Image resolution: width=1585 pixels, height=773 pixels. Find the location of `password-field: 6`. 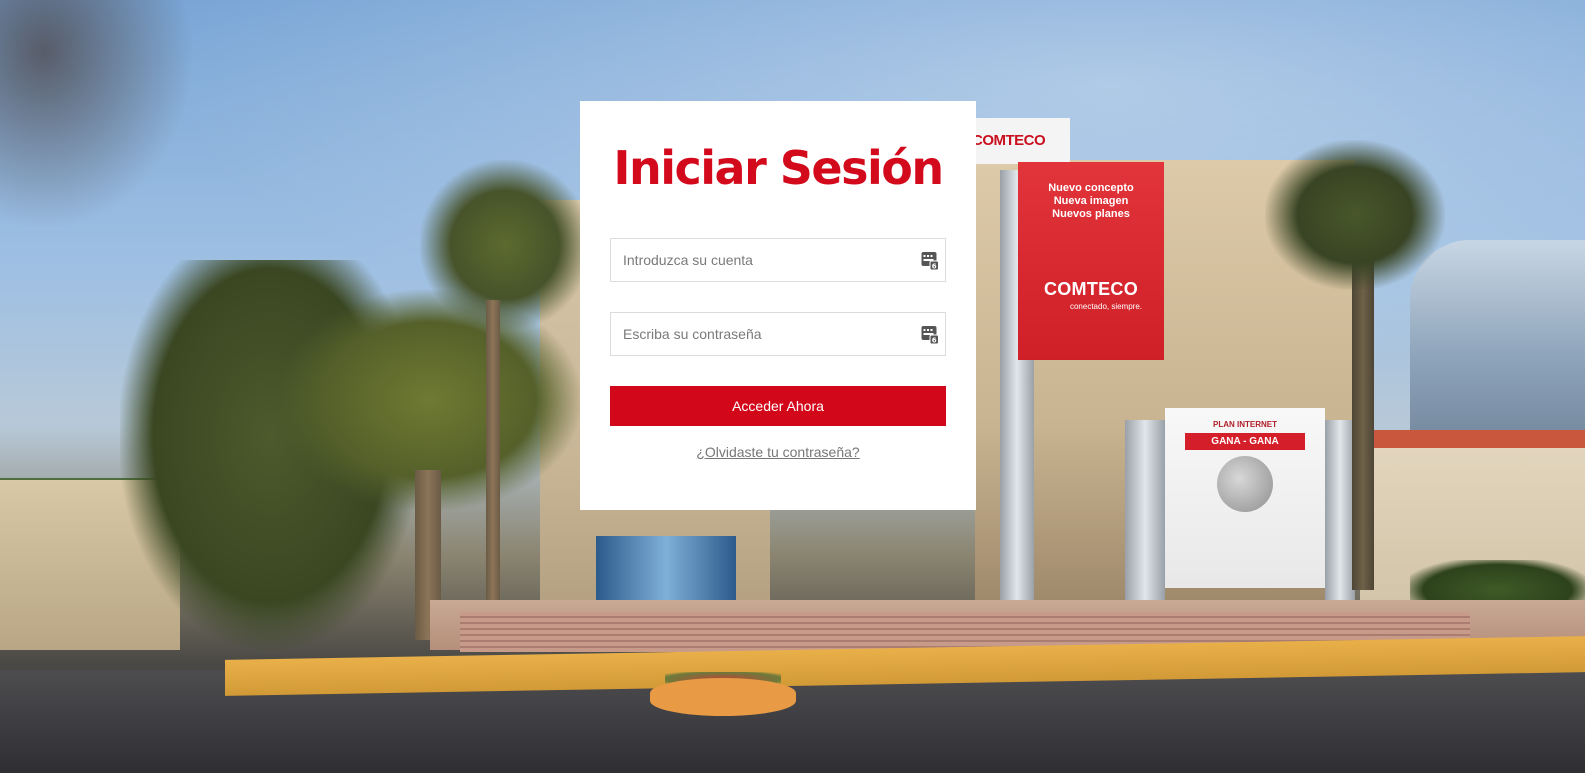

password-field: 6 is located at coordinates (778, 334).